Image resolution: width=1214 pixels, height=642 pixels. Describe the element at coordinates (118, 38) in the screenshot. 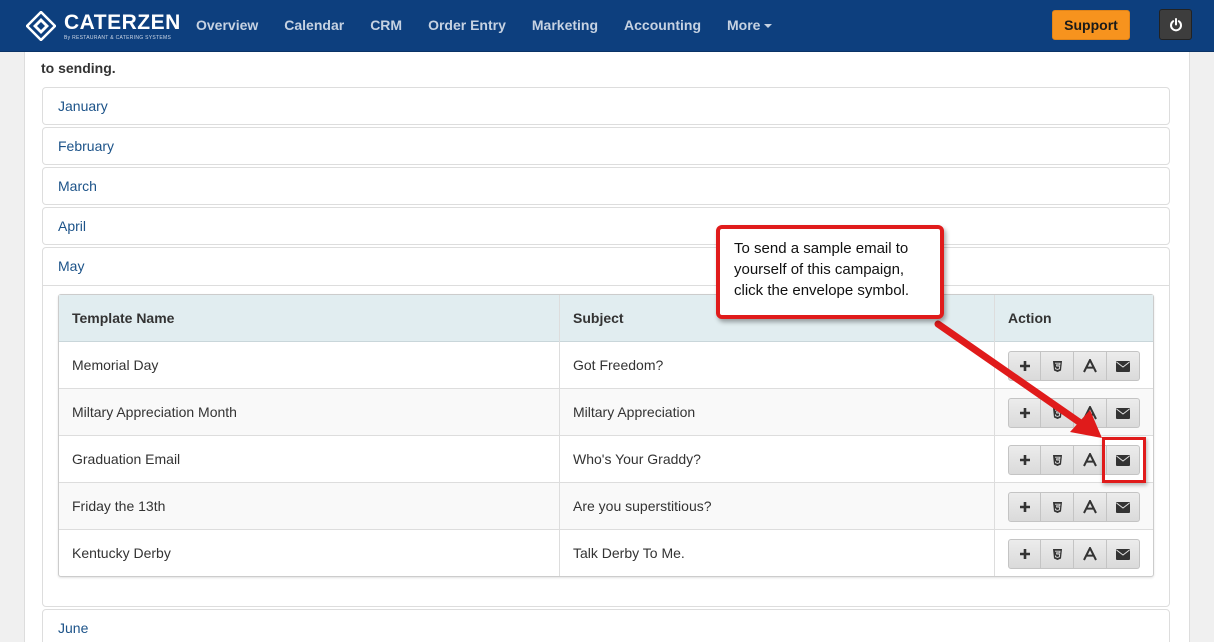

I see `brand-tagline: By RESTAURANT & CATERING SYSTEMS` at that location.